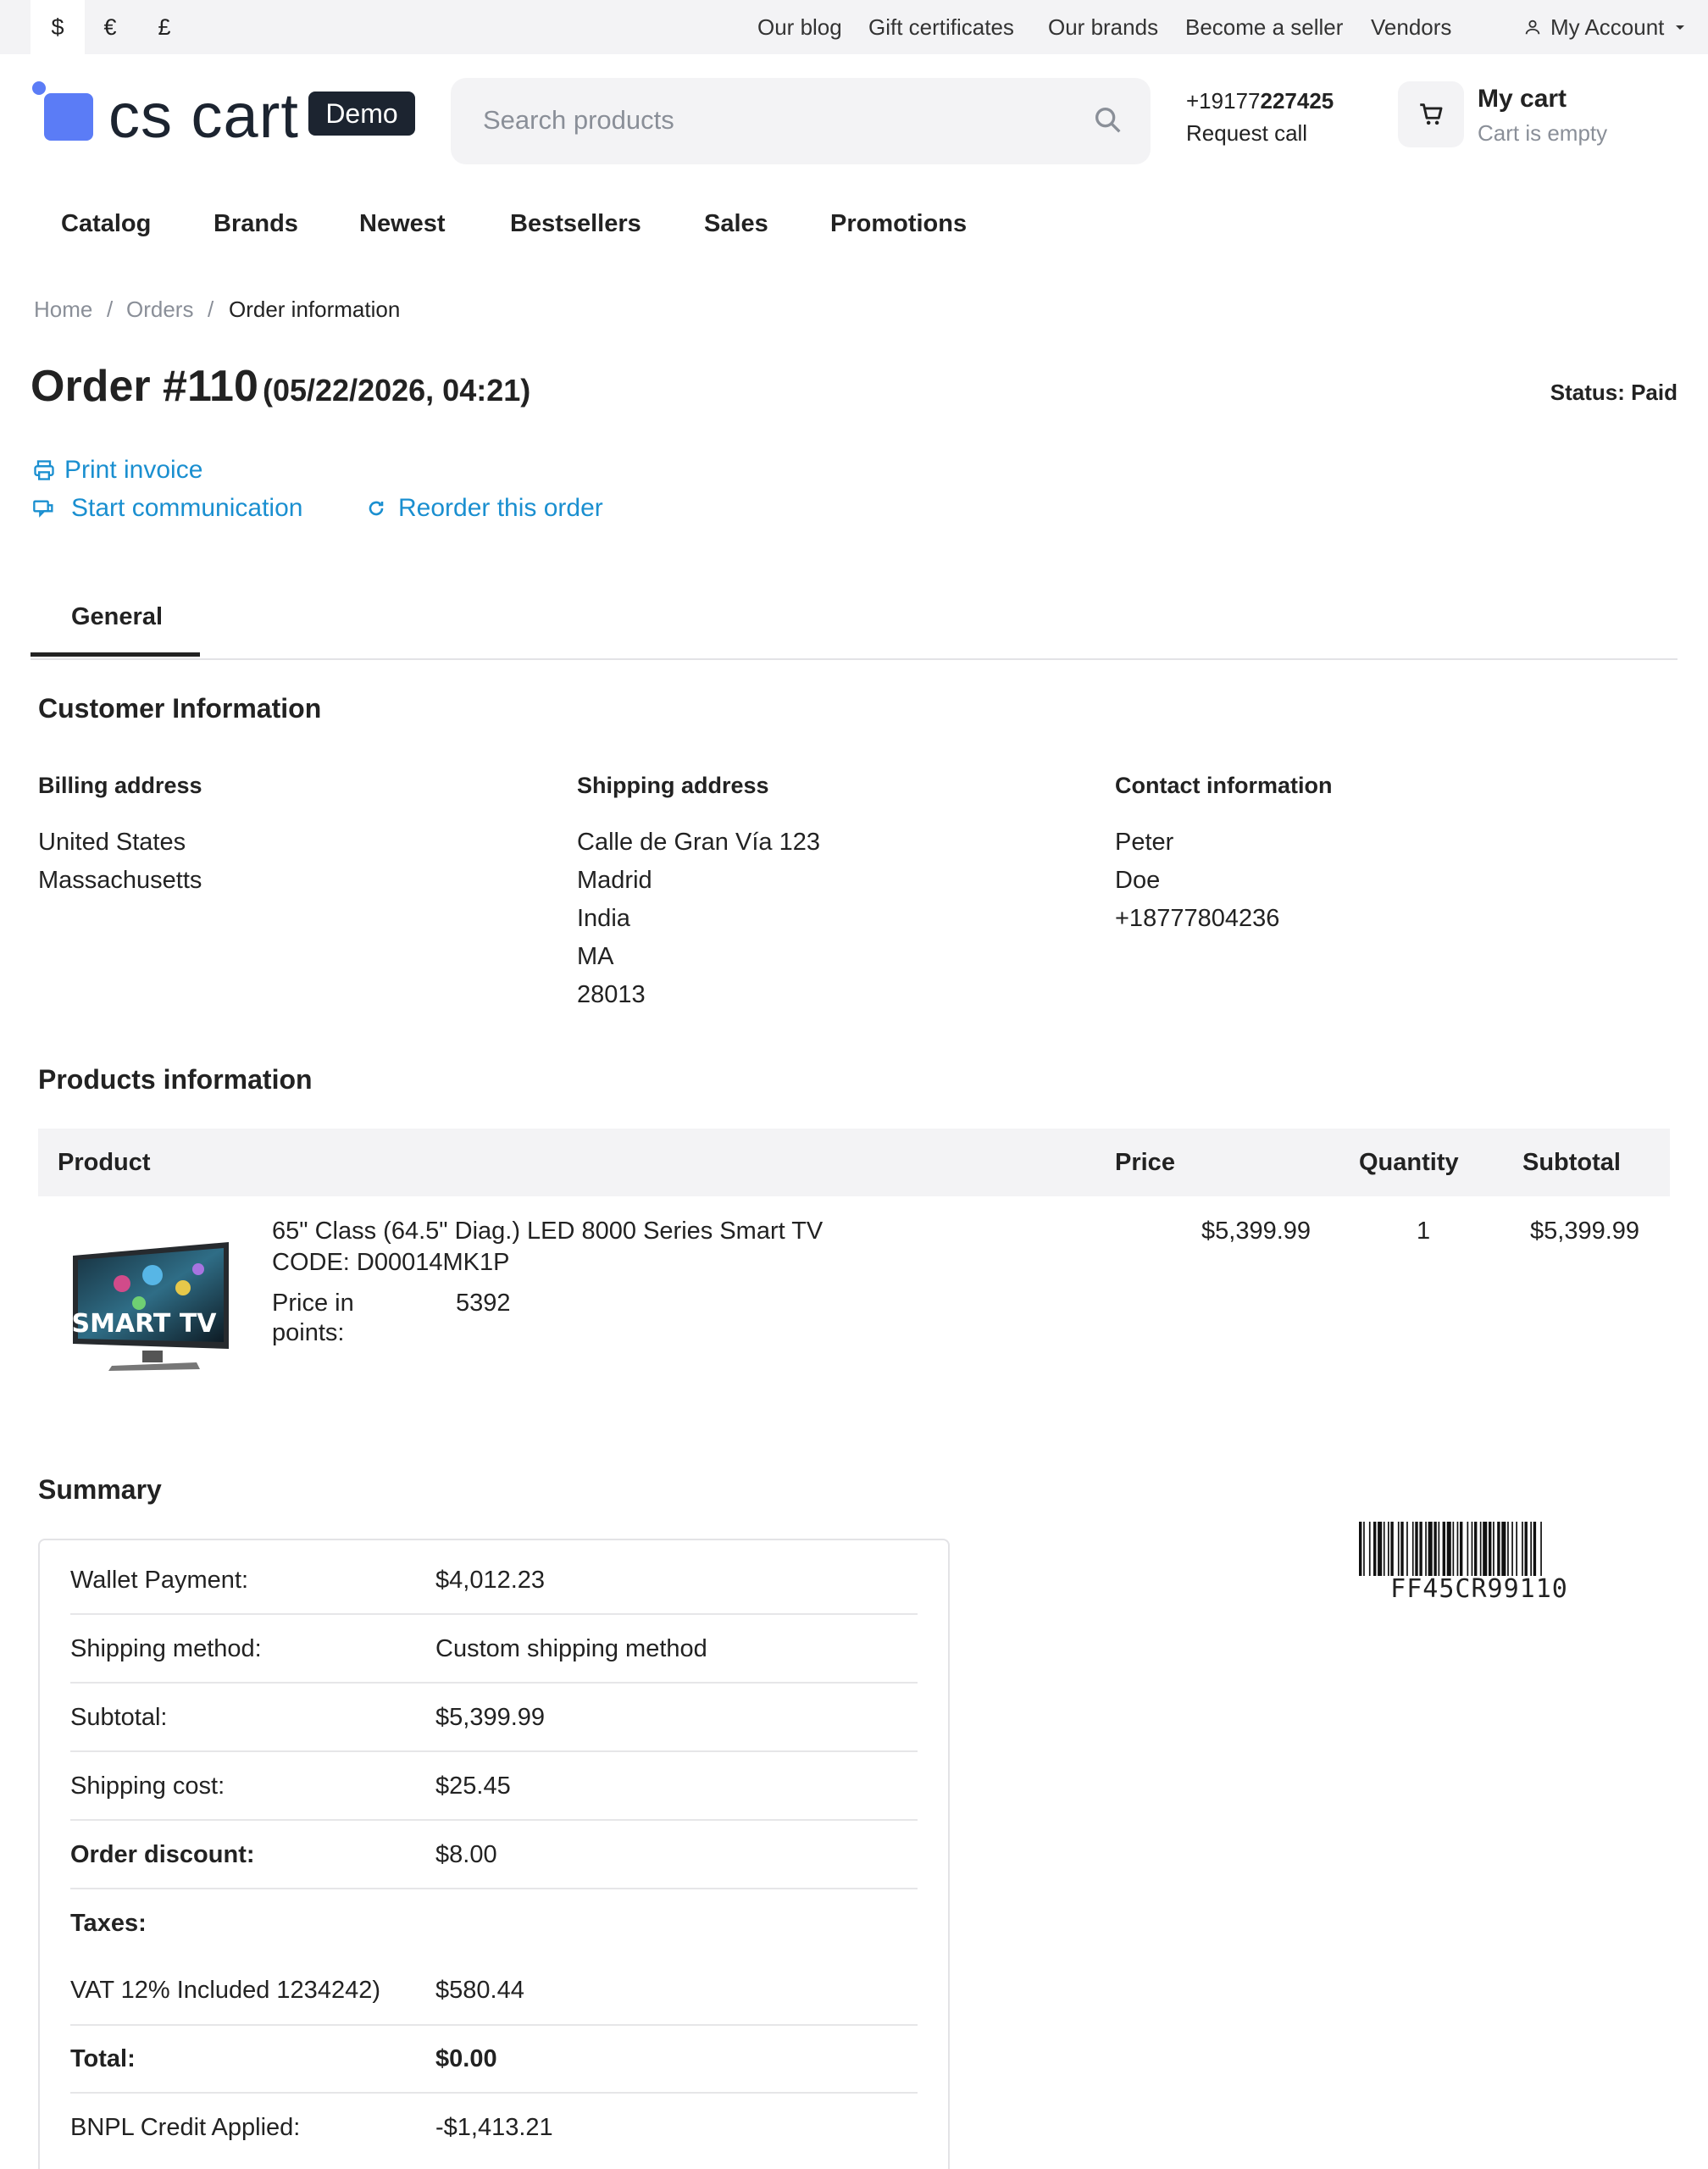 The image size is (1708, 2169). Describe the element at coordinates (799, 27) in the screenshot. I see `top-link-blog: Our blog` at that location.